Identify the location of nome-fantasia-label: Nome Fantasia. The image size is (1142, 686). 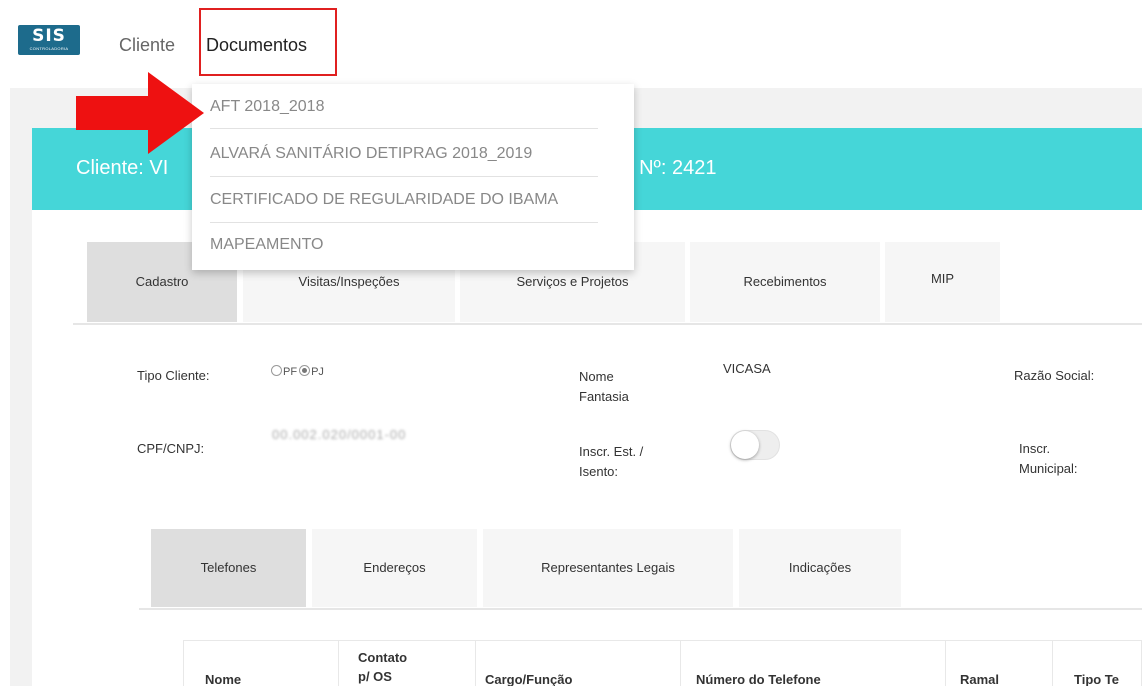
(604, 386).